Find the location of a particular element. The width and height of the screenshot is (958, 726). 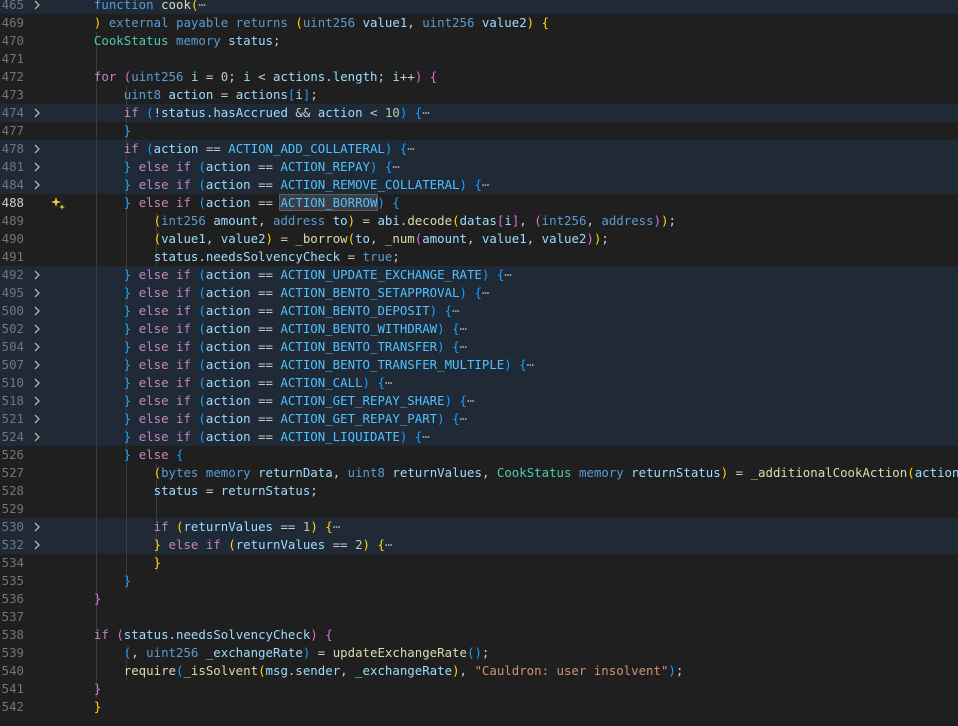

line-number: 469 is located at coordinates (12, 22).